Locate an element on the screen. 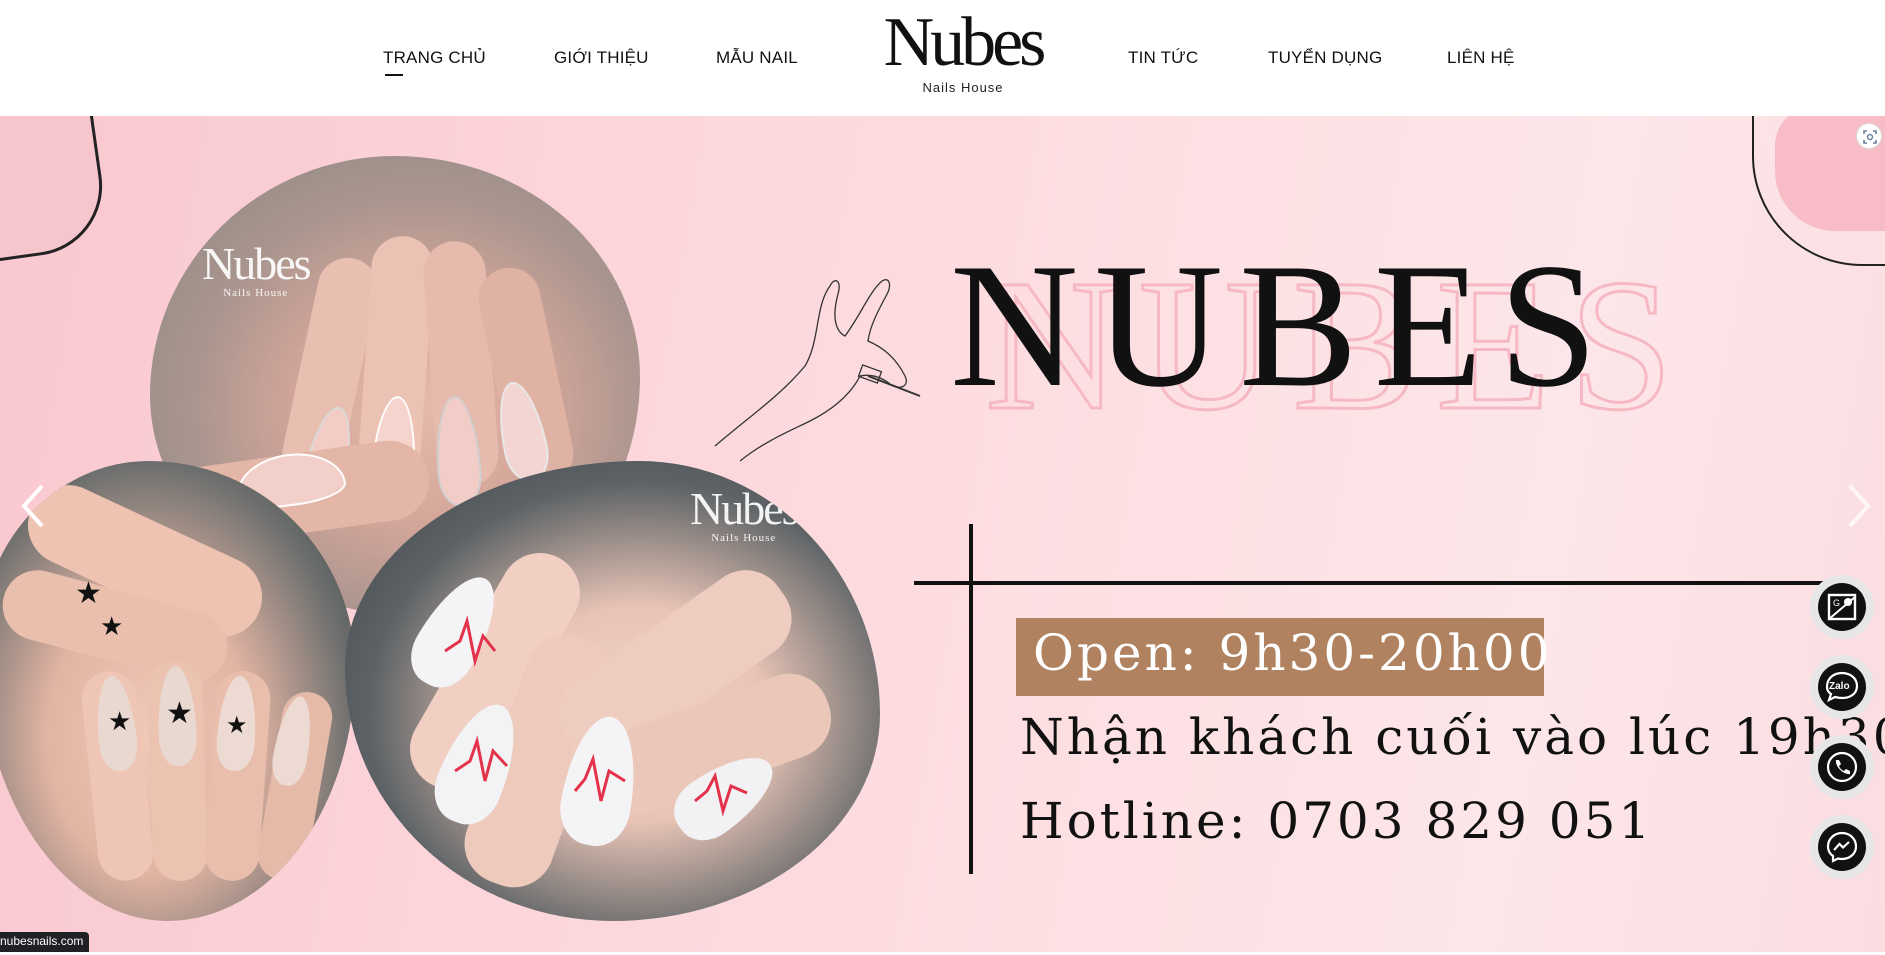 The width and height of the screenshot is (1885, 955). map-contact-button: G is located at coordinates (1842, 607).